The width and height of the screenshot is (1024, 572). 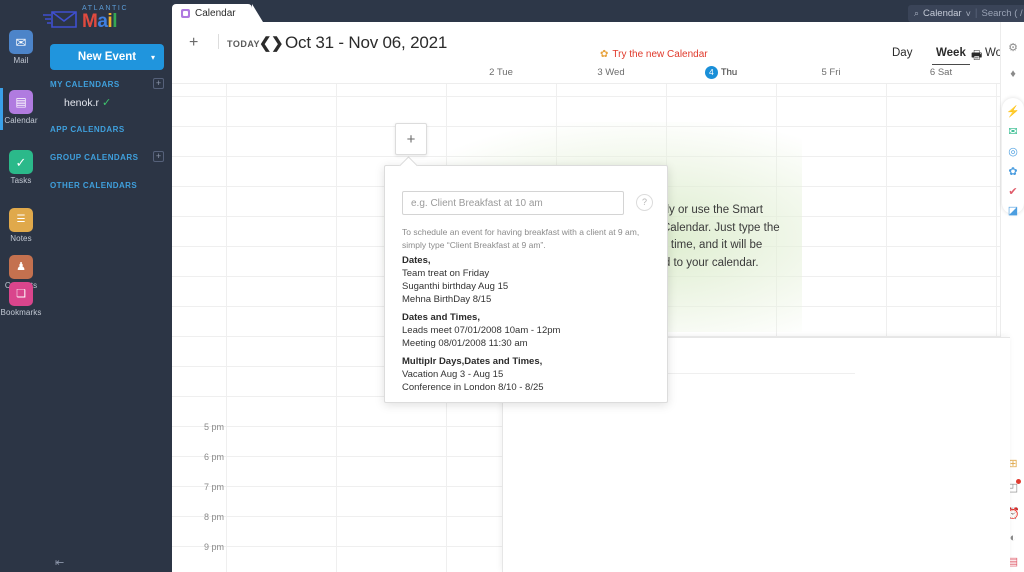 I want to click on section-heading: Dates and Times,, so click(x=441, y=317).